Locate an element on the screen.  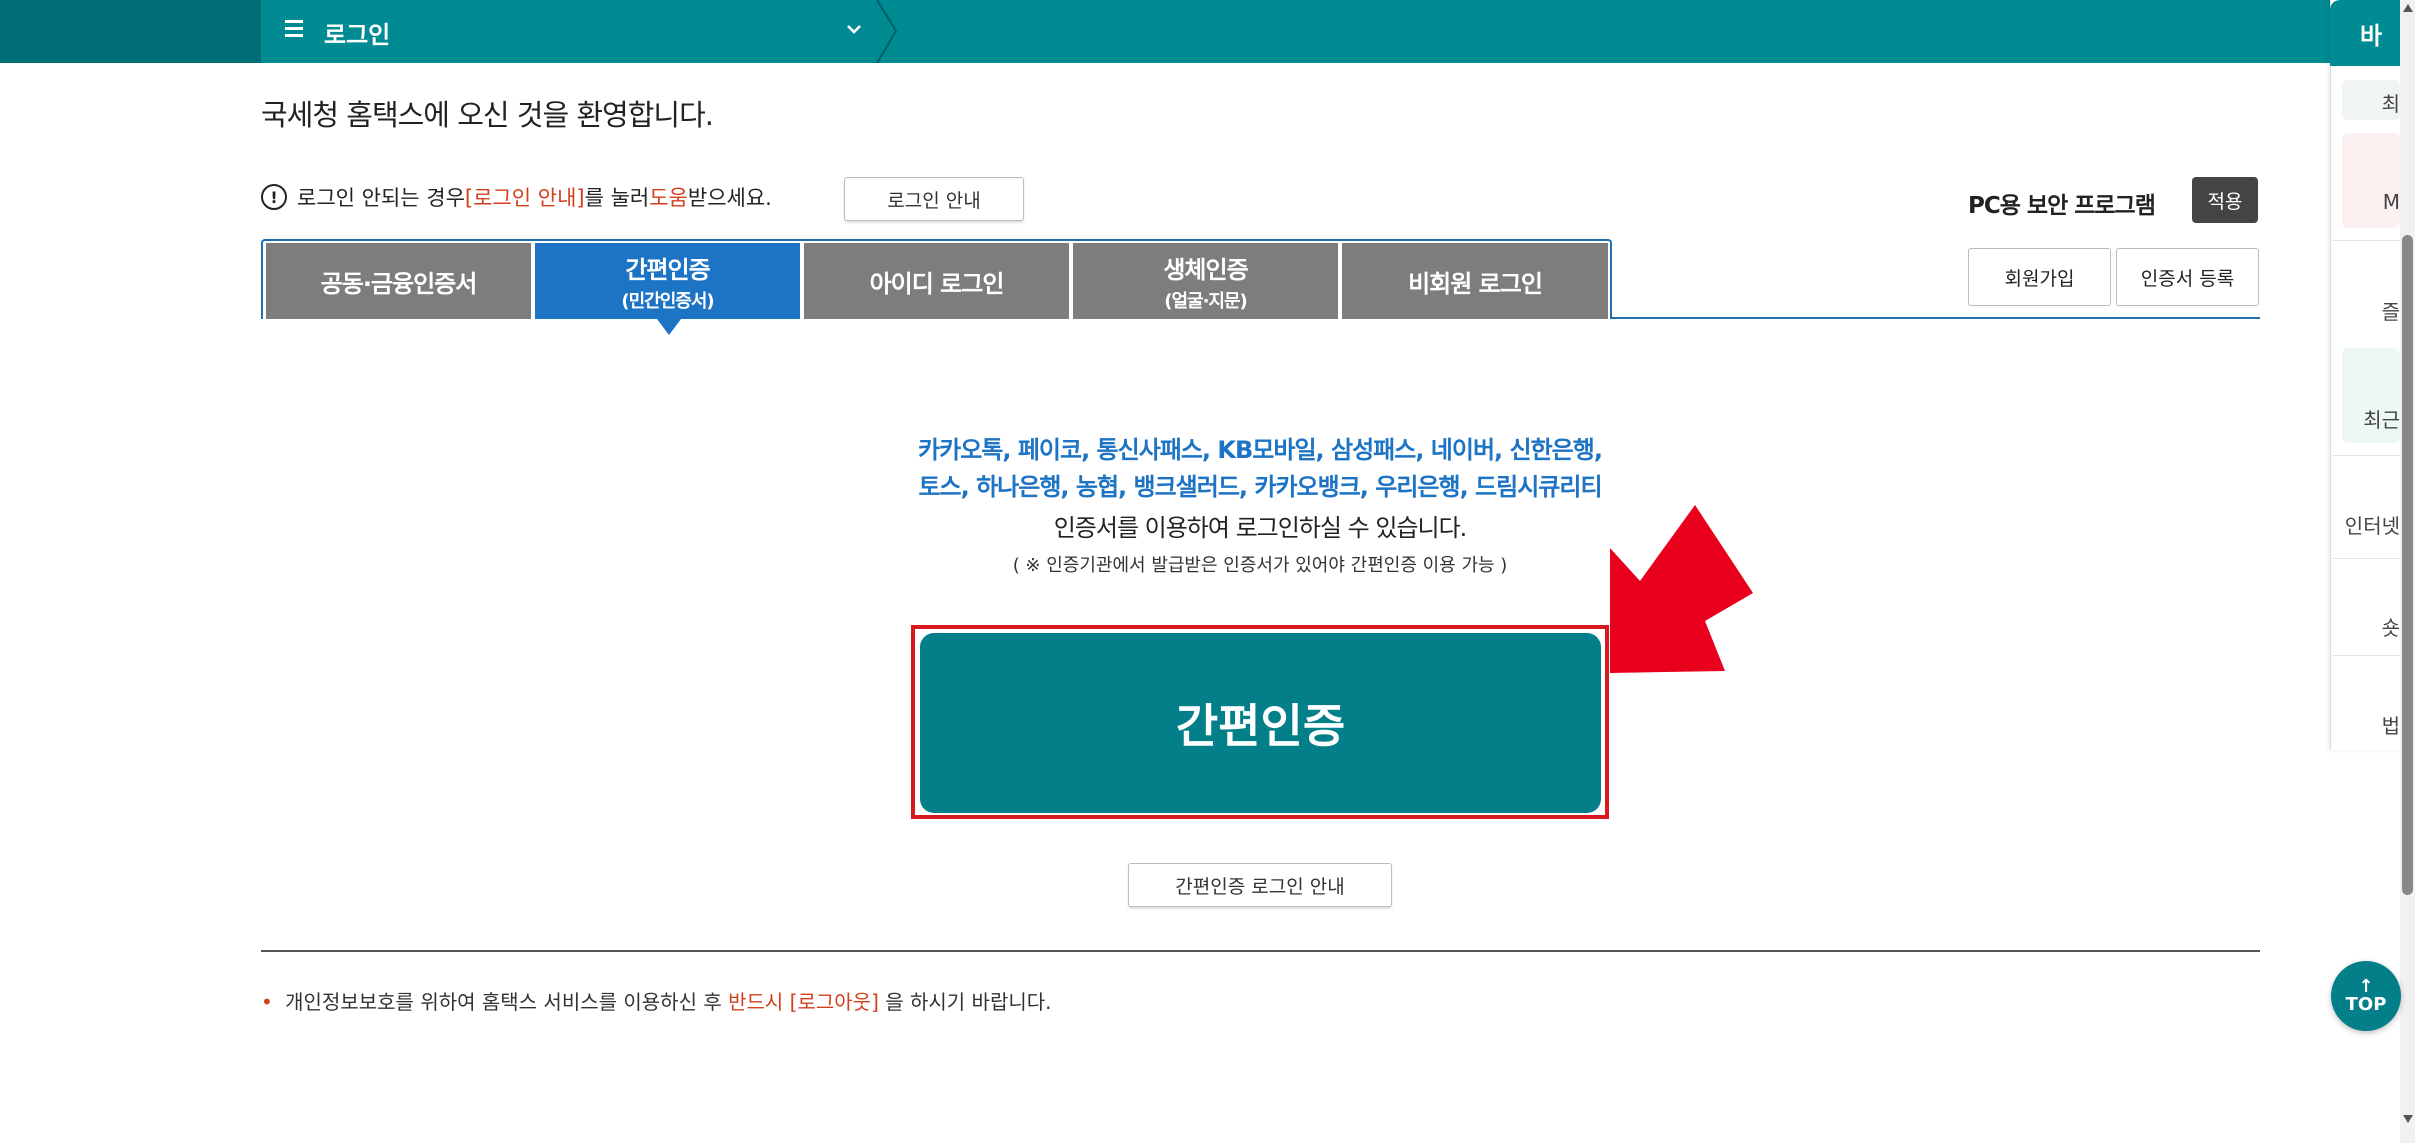
footer-logout-text: 반드시 [로그아웃] is located at coordinates (803, 1002).